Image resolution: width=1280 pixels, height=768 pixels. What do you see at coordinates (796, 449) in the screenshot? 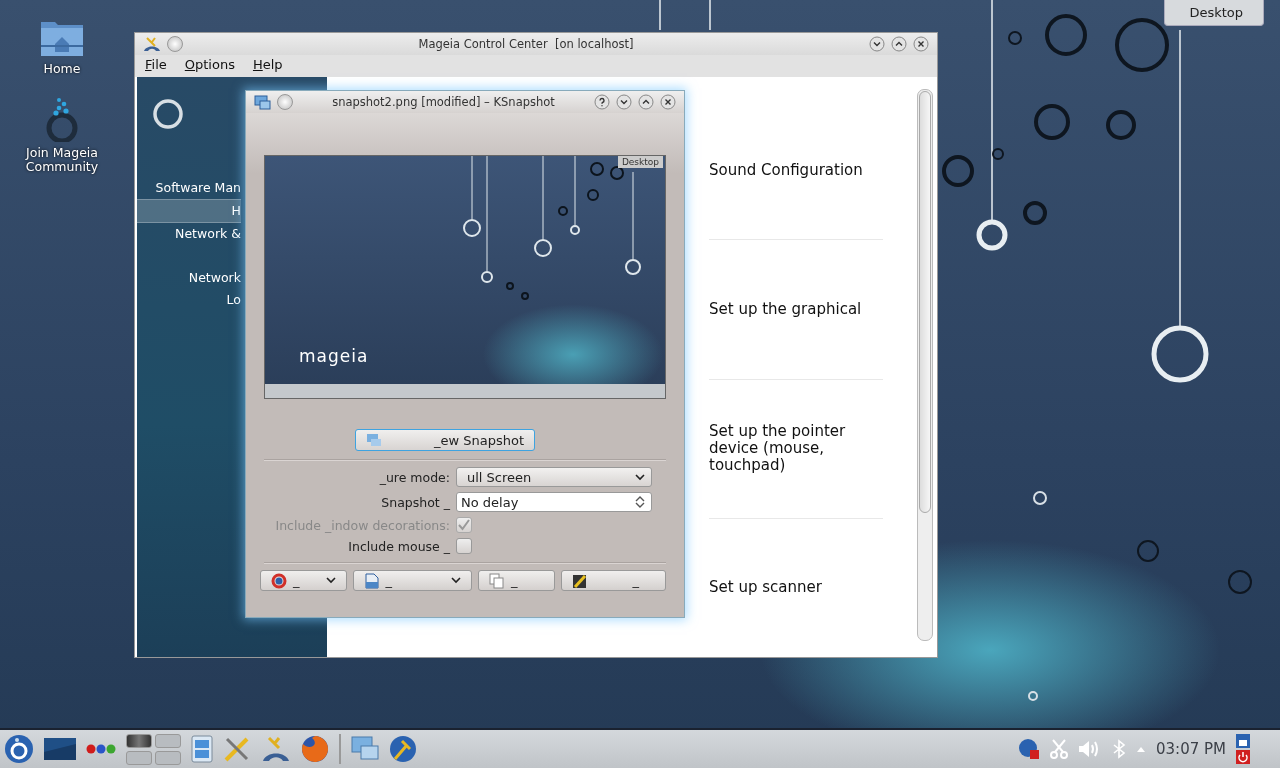
I see `tool-link: Set up the pointer device (mouse, touchpad)` at bounding box center [796, 449].